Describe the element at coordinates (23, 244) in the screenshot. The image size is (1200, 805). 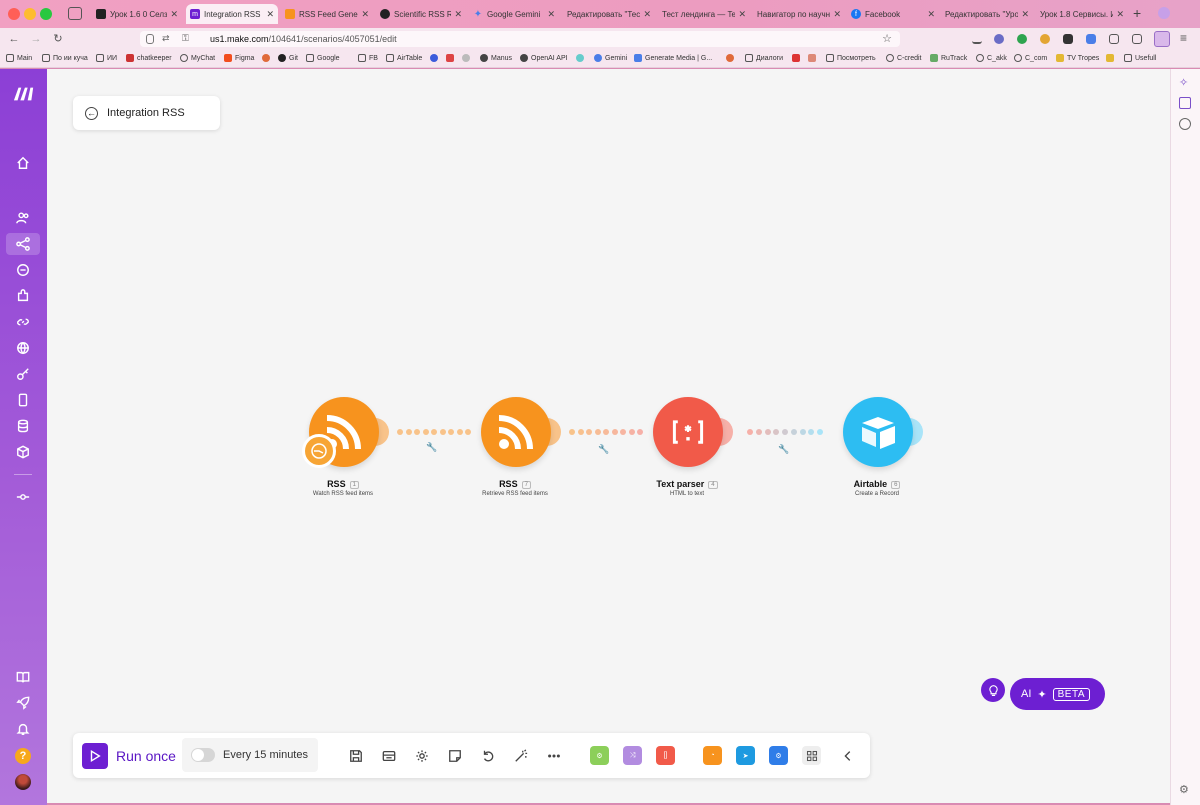
I see `scenarios-icon` at that location.